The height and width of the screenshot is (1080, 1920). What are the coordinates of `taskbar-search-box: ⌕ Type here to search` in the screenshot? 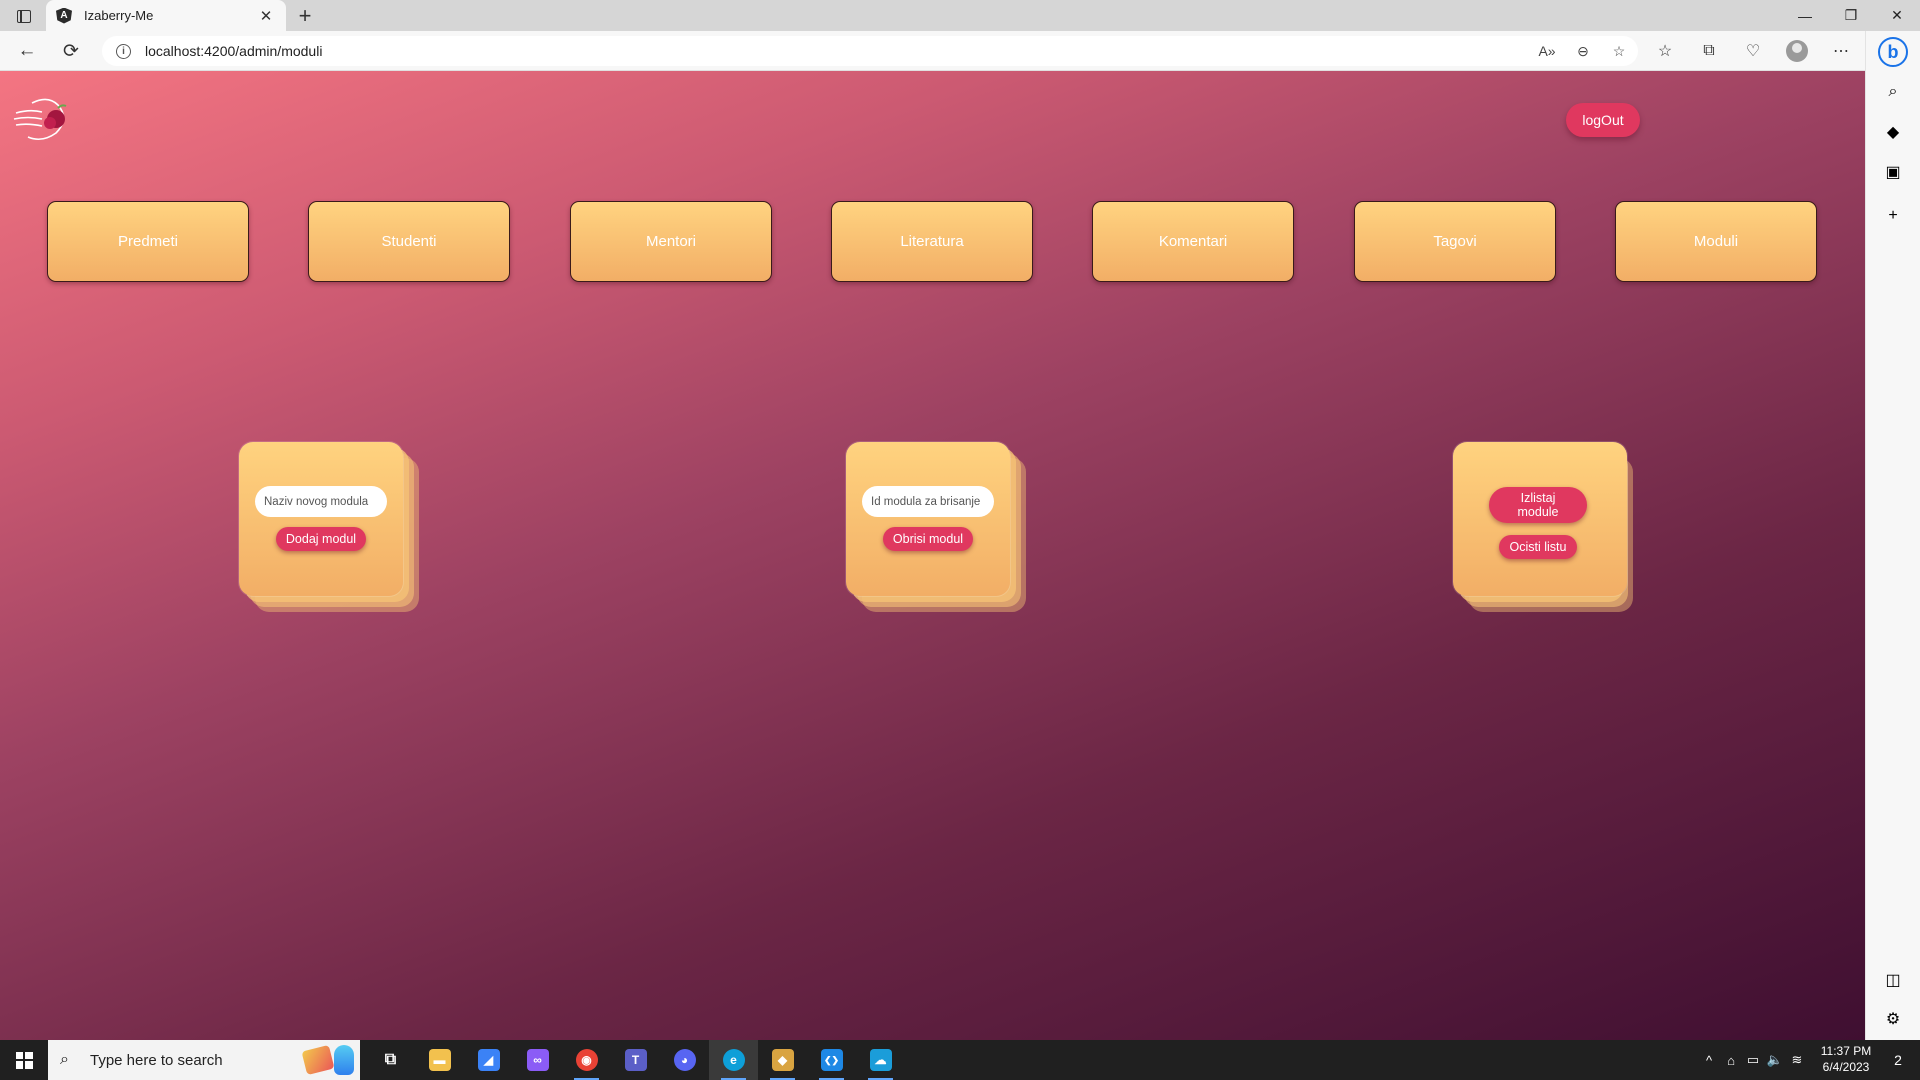 It's located at (204, 1060).